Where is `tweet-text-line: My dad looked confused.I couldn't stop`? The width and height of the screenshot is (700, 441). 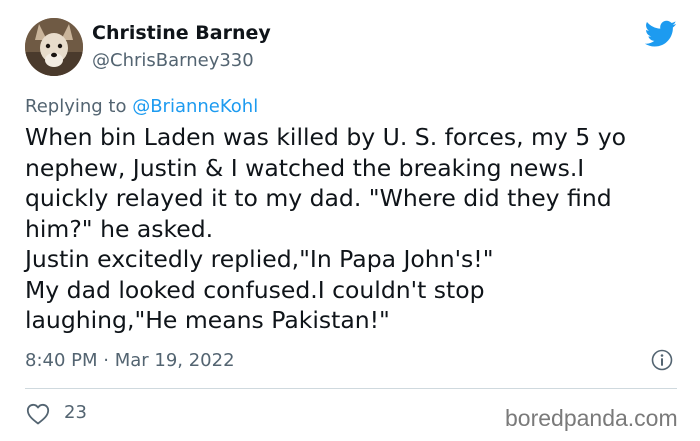 tweet-text-line: My dad looked confused.I couldn't stop is located at coordinates (255, 289).